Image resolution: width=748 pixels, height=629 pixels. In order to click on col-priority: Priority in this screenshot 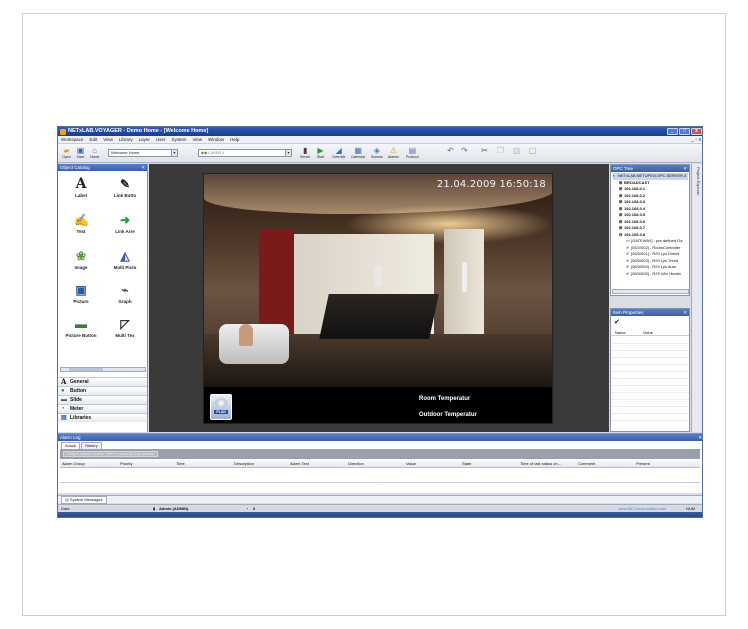, I will do `click(126, 464)`.